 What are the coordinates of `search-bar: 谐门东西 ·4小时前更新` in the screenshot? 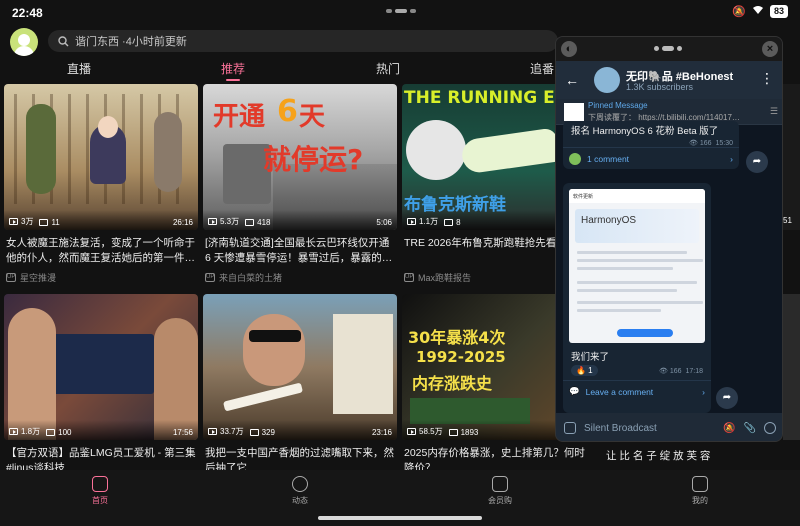 It's located at (303, 41).